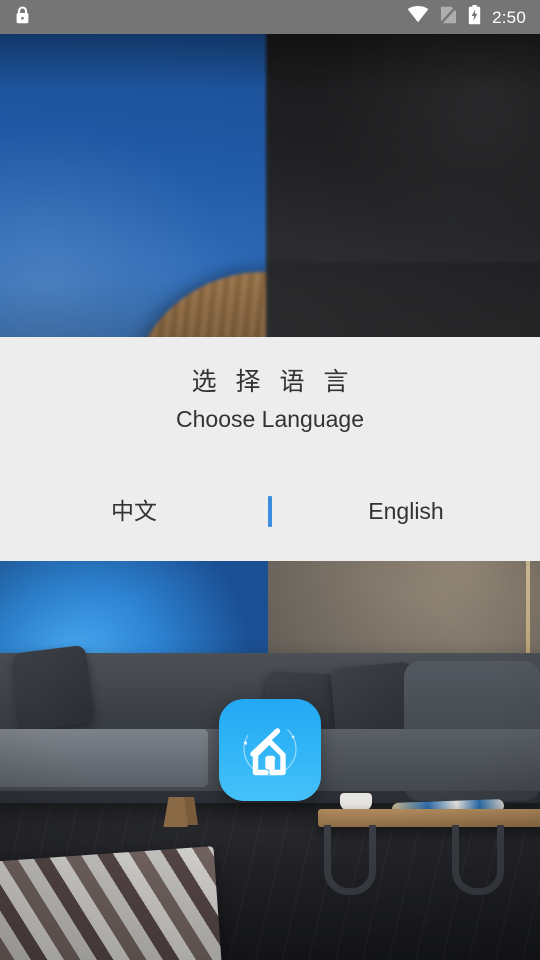 The image size is (540, 960). I want to click on language-option-english: English, so click(406, 511).